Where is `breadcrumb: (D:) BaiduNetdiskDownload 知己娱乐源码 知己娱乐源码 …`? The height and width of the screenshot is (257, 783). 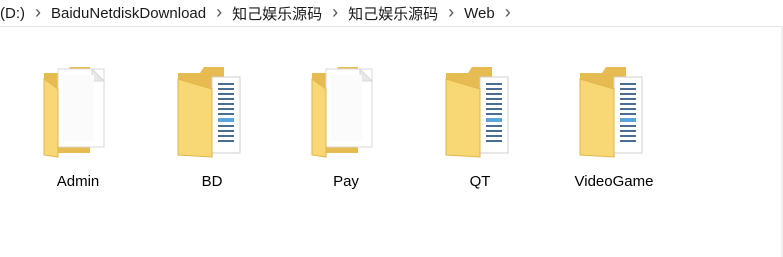
breadcrumb: (D:) BaiduNetdiskDownload 知己娱乐源码 知己娱乐源码 … is located at coordinates (391, 13).